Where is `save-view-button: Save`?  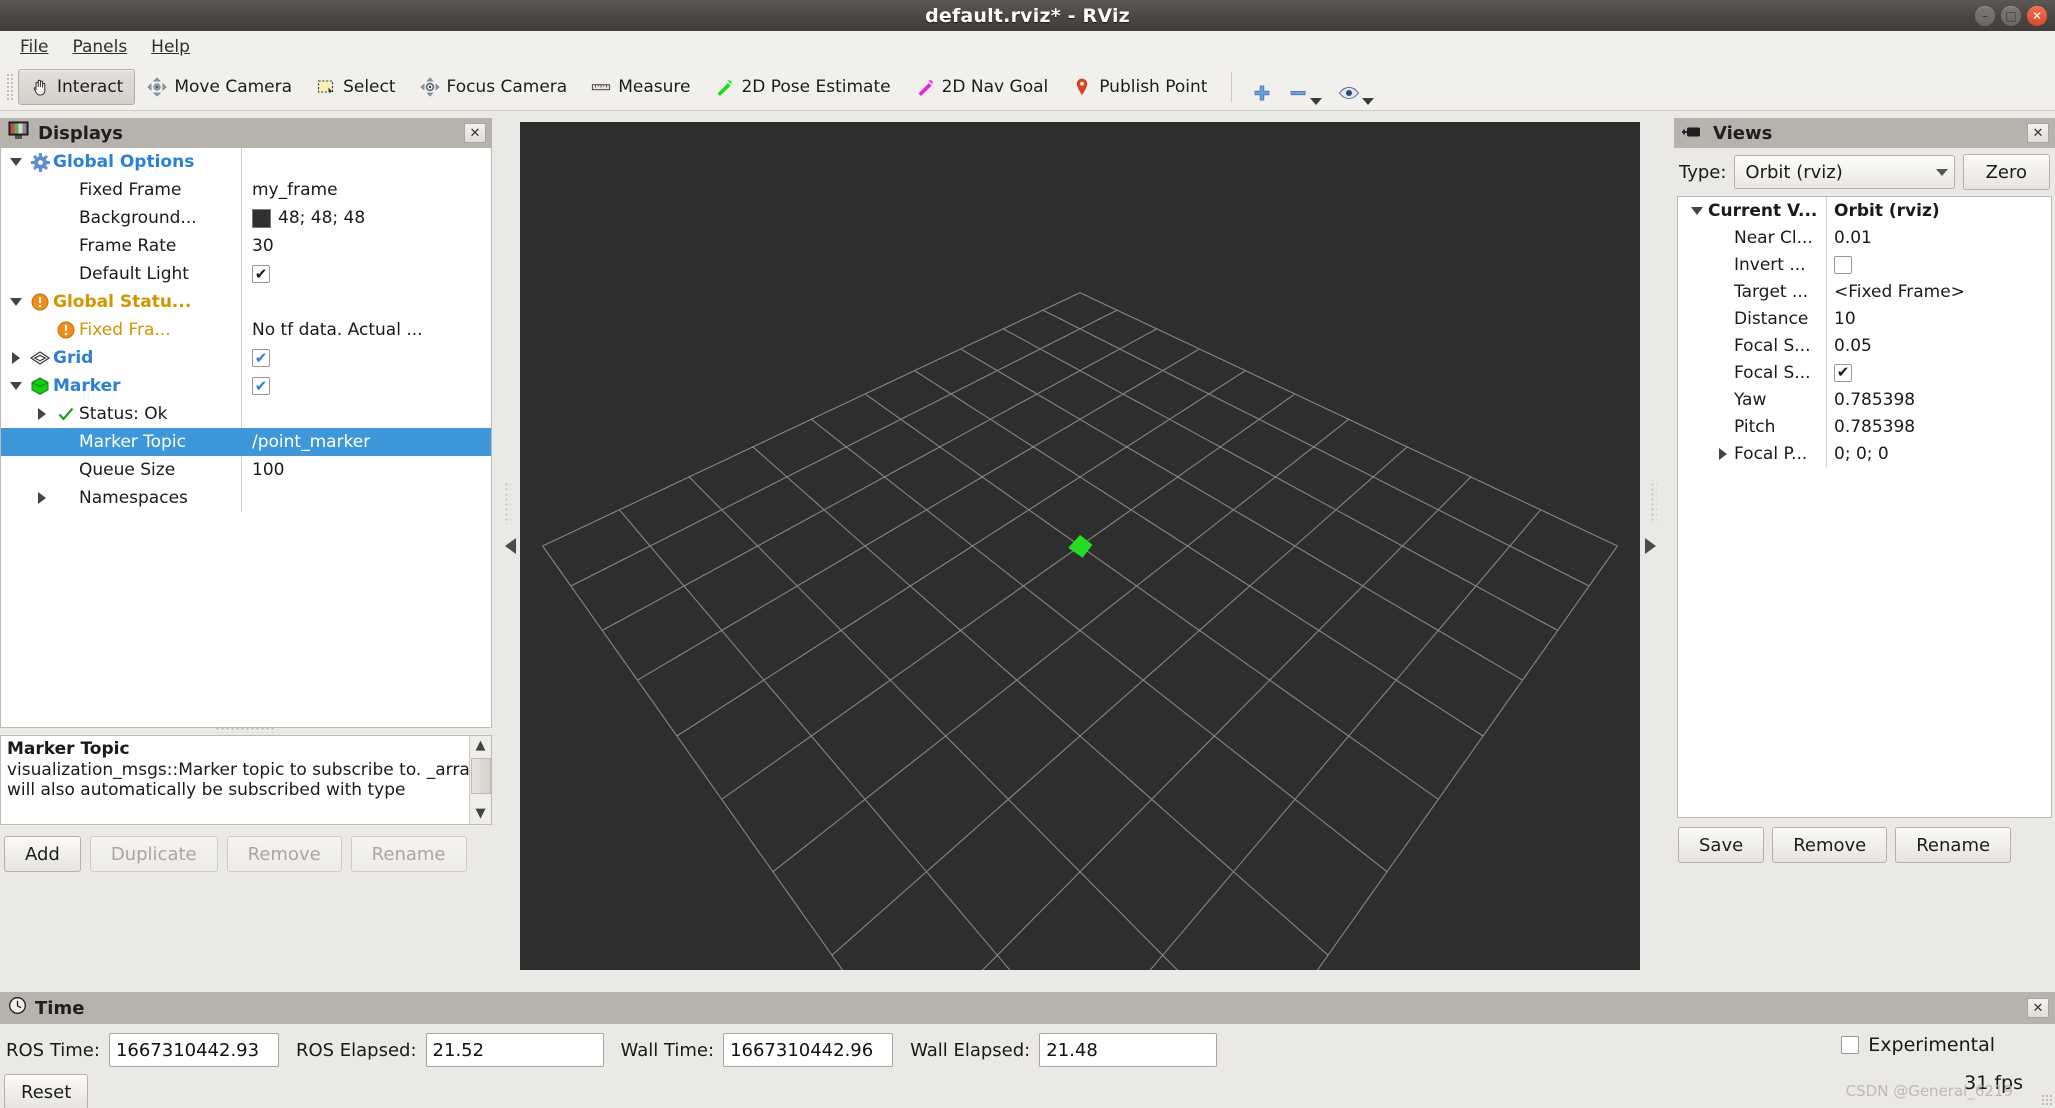
save-view-button: Save is located at coordinates (1721, 845).